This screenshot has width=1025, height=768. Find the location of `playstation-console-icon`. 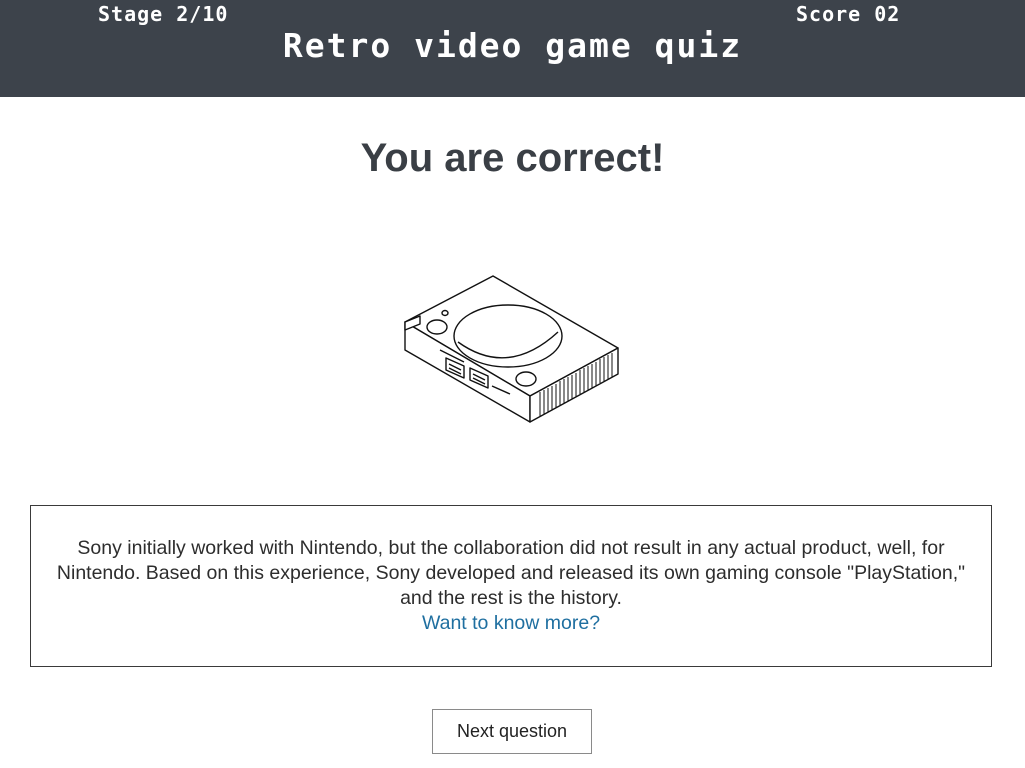

playstation-console-icon is located at coordinates (512, 350).